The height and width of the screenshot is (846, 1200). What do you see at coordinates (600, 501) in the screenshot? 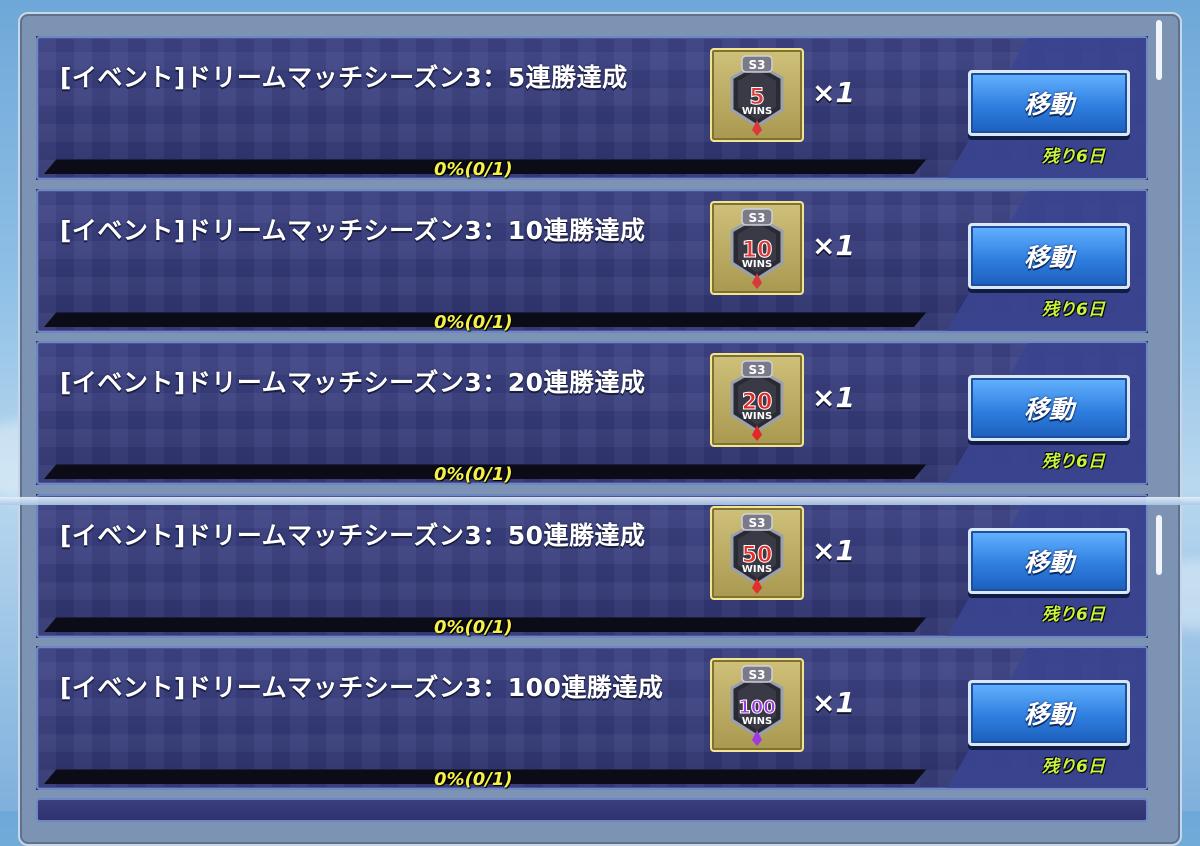
I see `screenshot-seam` at bounding box center [600, 501].